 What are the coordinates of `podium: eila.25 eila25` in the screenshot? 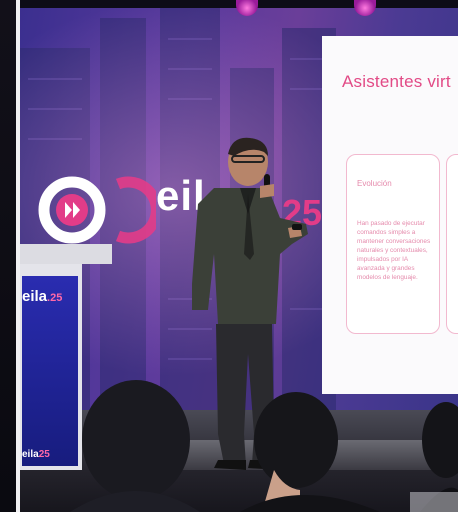 It's located at (66, 357).